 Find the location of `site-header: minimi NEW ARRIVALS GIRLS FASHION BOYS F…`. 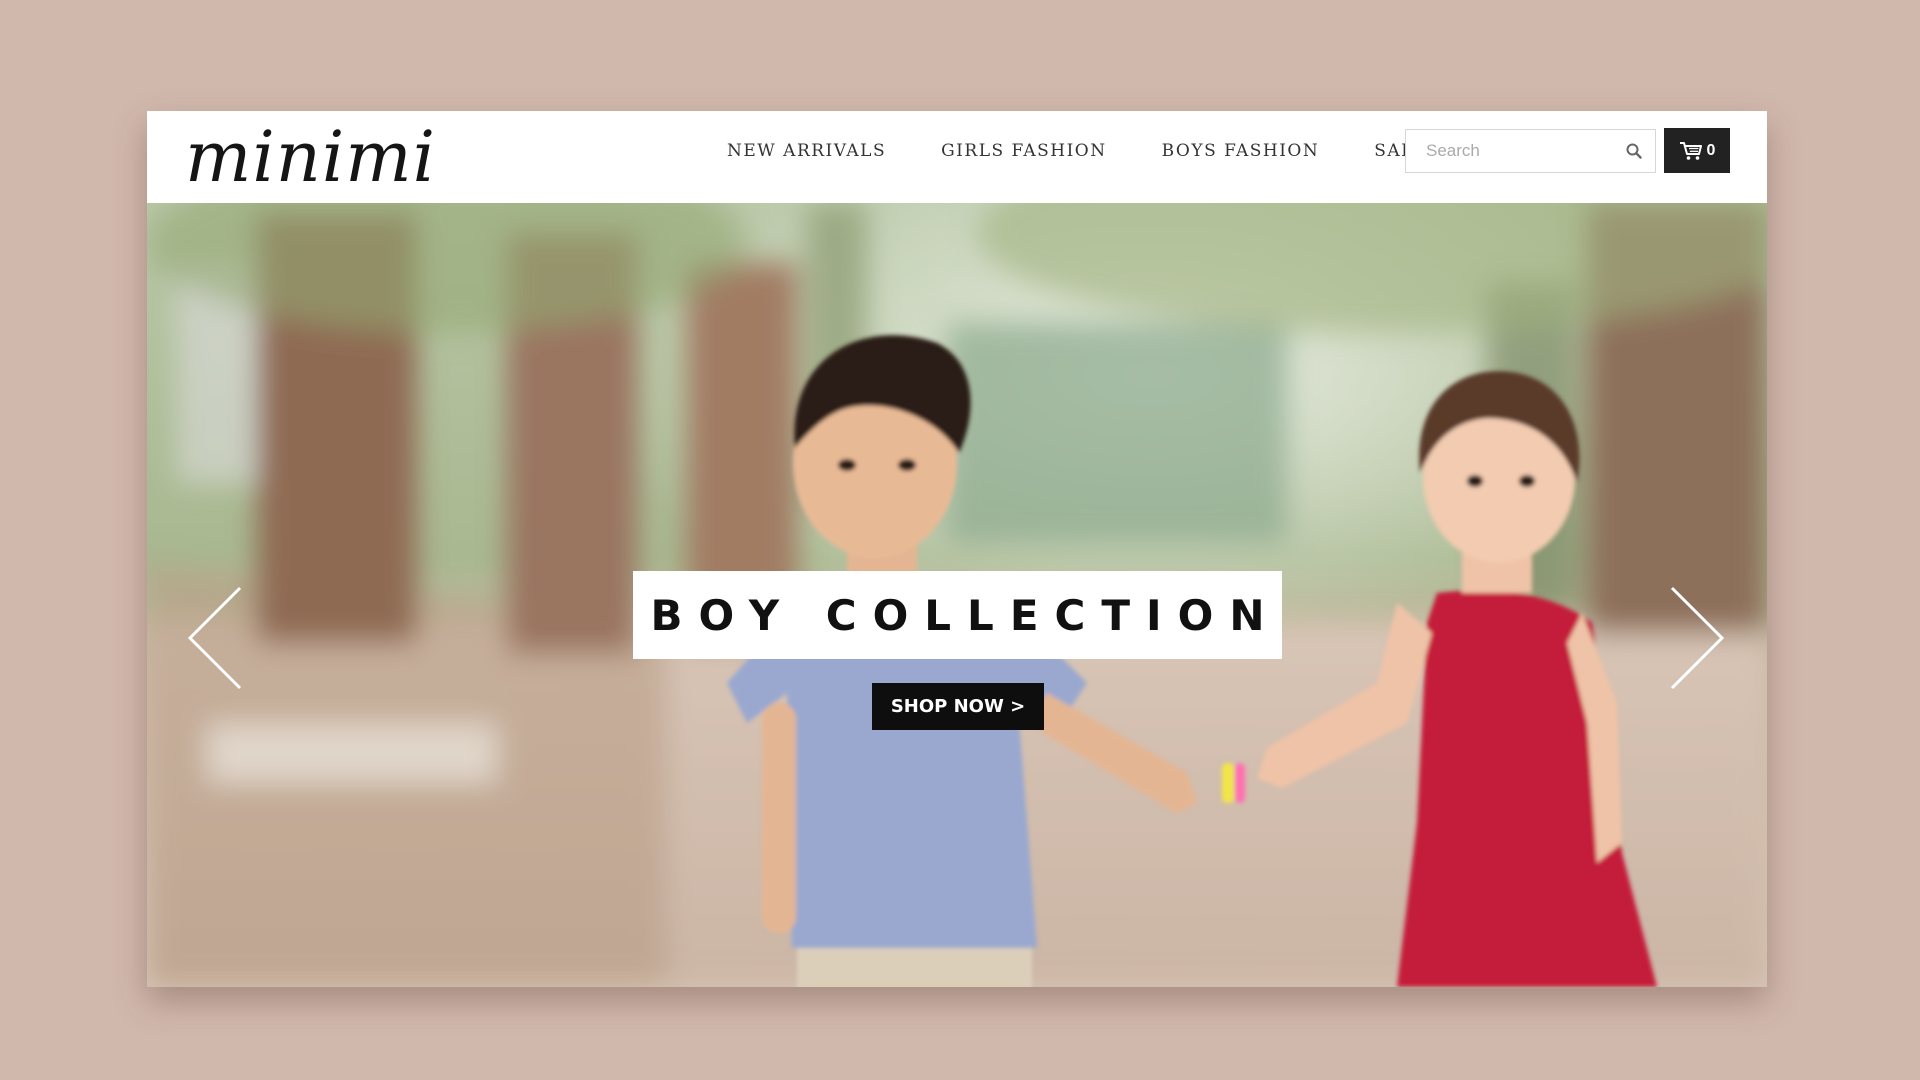

site-header: minimi NEW ARRIVALS GIRLS FASHION BOYS F… is located at coordinates (957, 157).